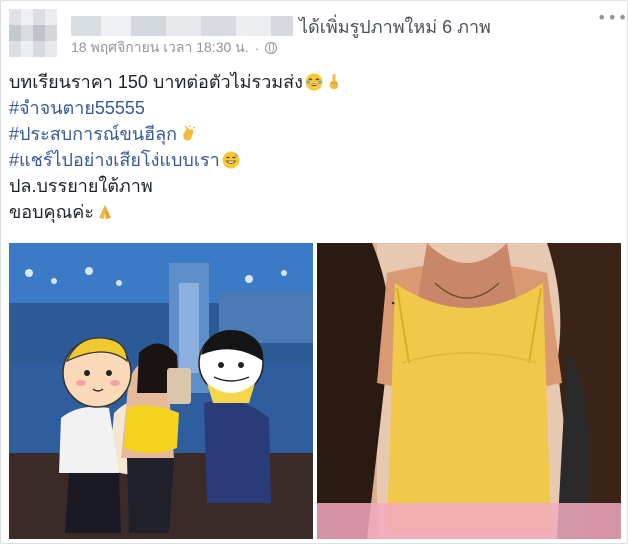  Describe the element at coordinates (105, 212) in the screenshot. I see `praying-hands-emoji` at that location.